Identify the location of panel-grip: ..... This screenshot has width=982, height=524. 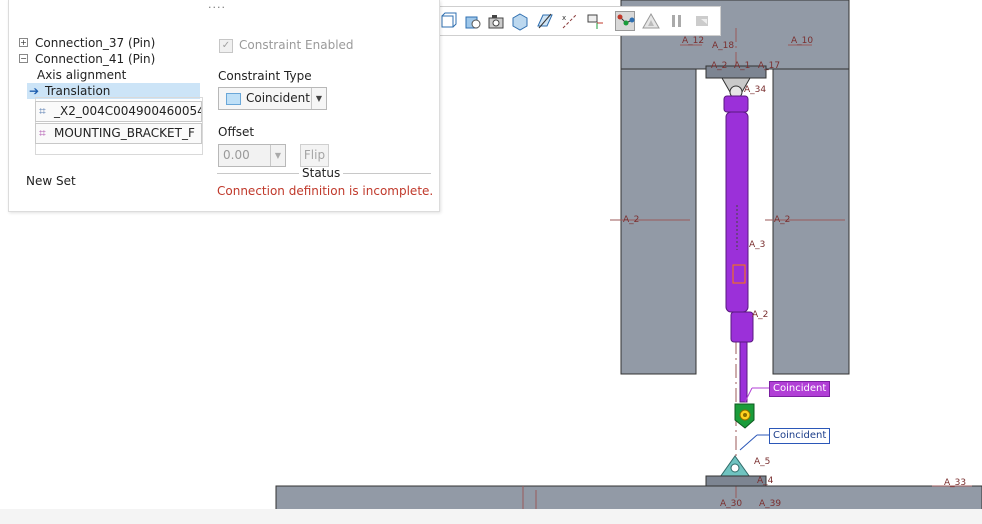
(217, 5).